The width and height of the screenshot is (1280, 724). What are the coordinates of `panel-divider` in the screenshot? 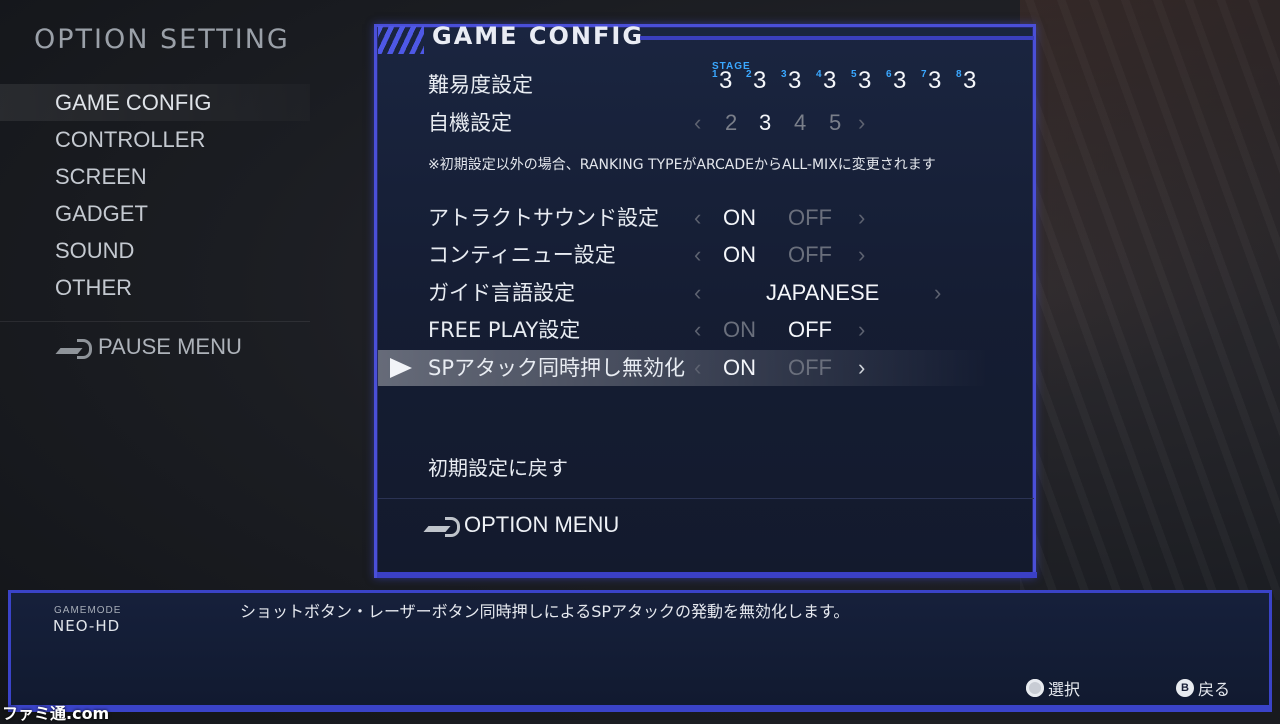 It's located at (706, 498).